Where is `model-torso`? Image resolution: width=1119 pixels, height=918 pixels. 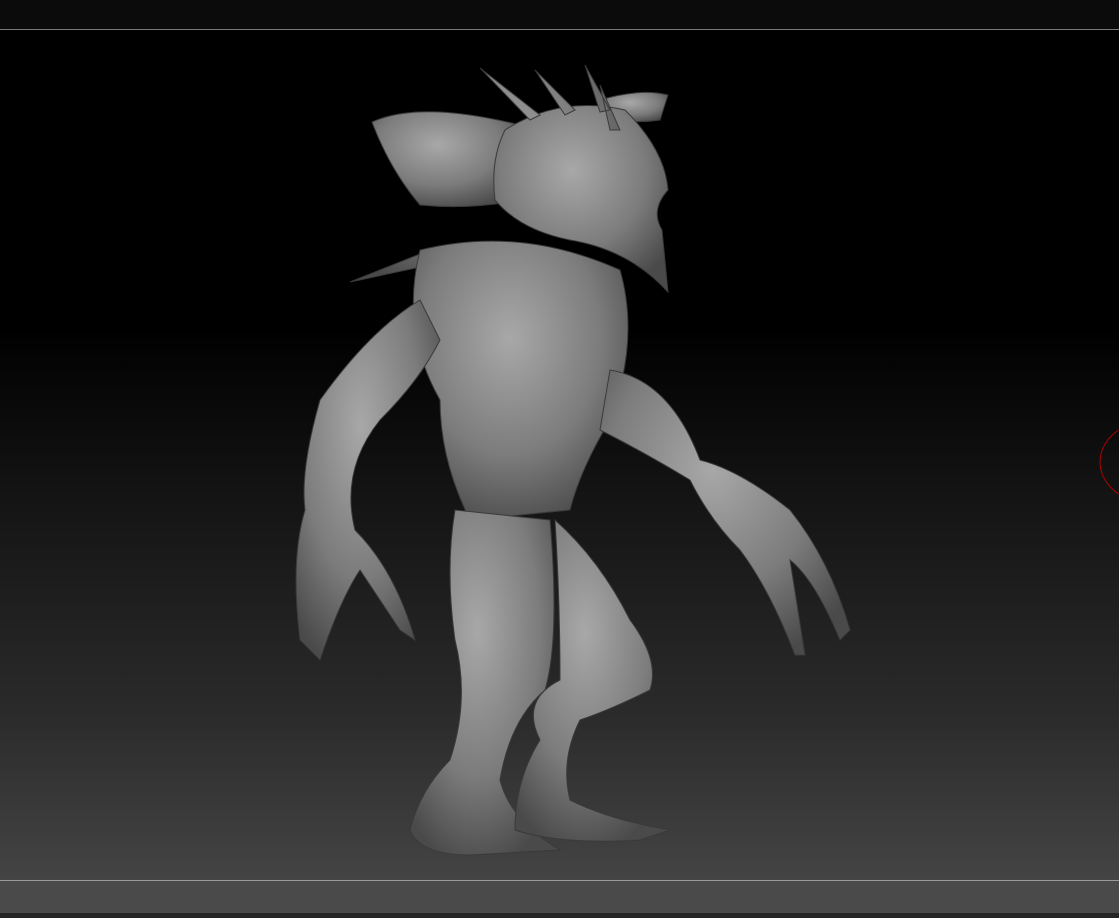 model-torso is located at coordinates (520, 380).